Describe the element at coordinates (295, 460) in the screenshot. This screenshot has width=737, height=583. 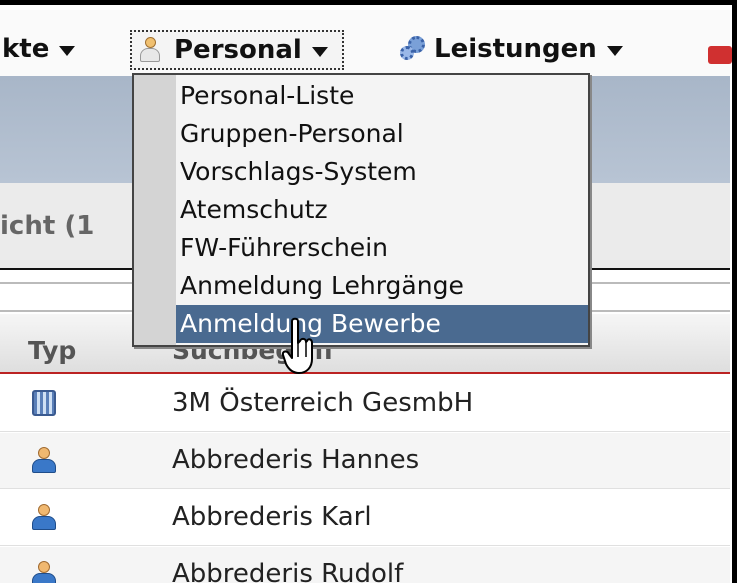
I see `row-name: Abbrederis Hannes` at that location.